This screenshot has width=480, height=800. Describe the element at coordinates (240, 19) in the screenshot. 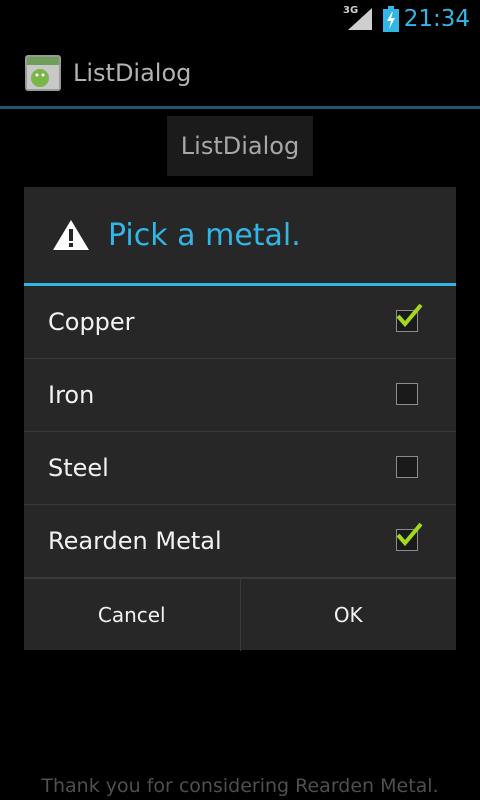

I see `status-bar: 3G 21:34` at that location.